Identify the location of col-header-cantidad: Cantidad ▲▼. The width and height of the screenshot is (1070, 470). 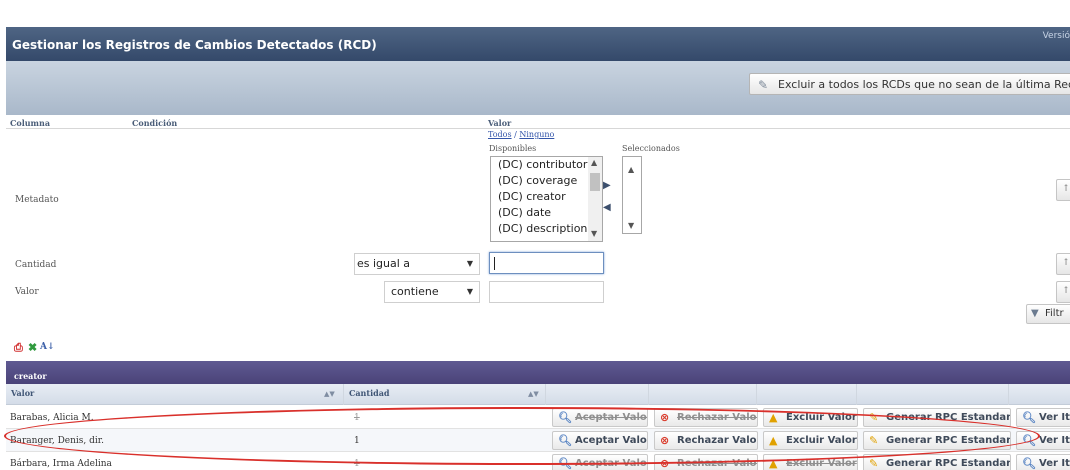
(445, 394).